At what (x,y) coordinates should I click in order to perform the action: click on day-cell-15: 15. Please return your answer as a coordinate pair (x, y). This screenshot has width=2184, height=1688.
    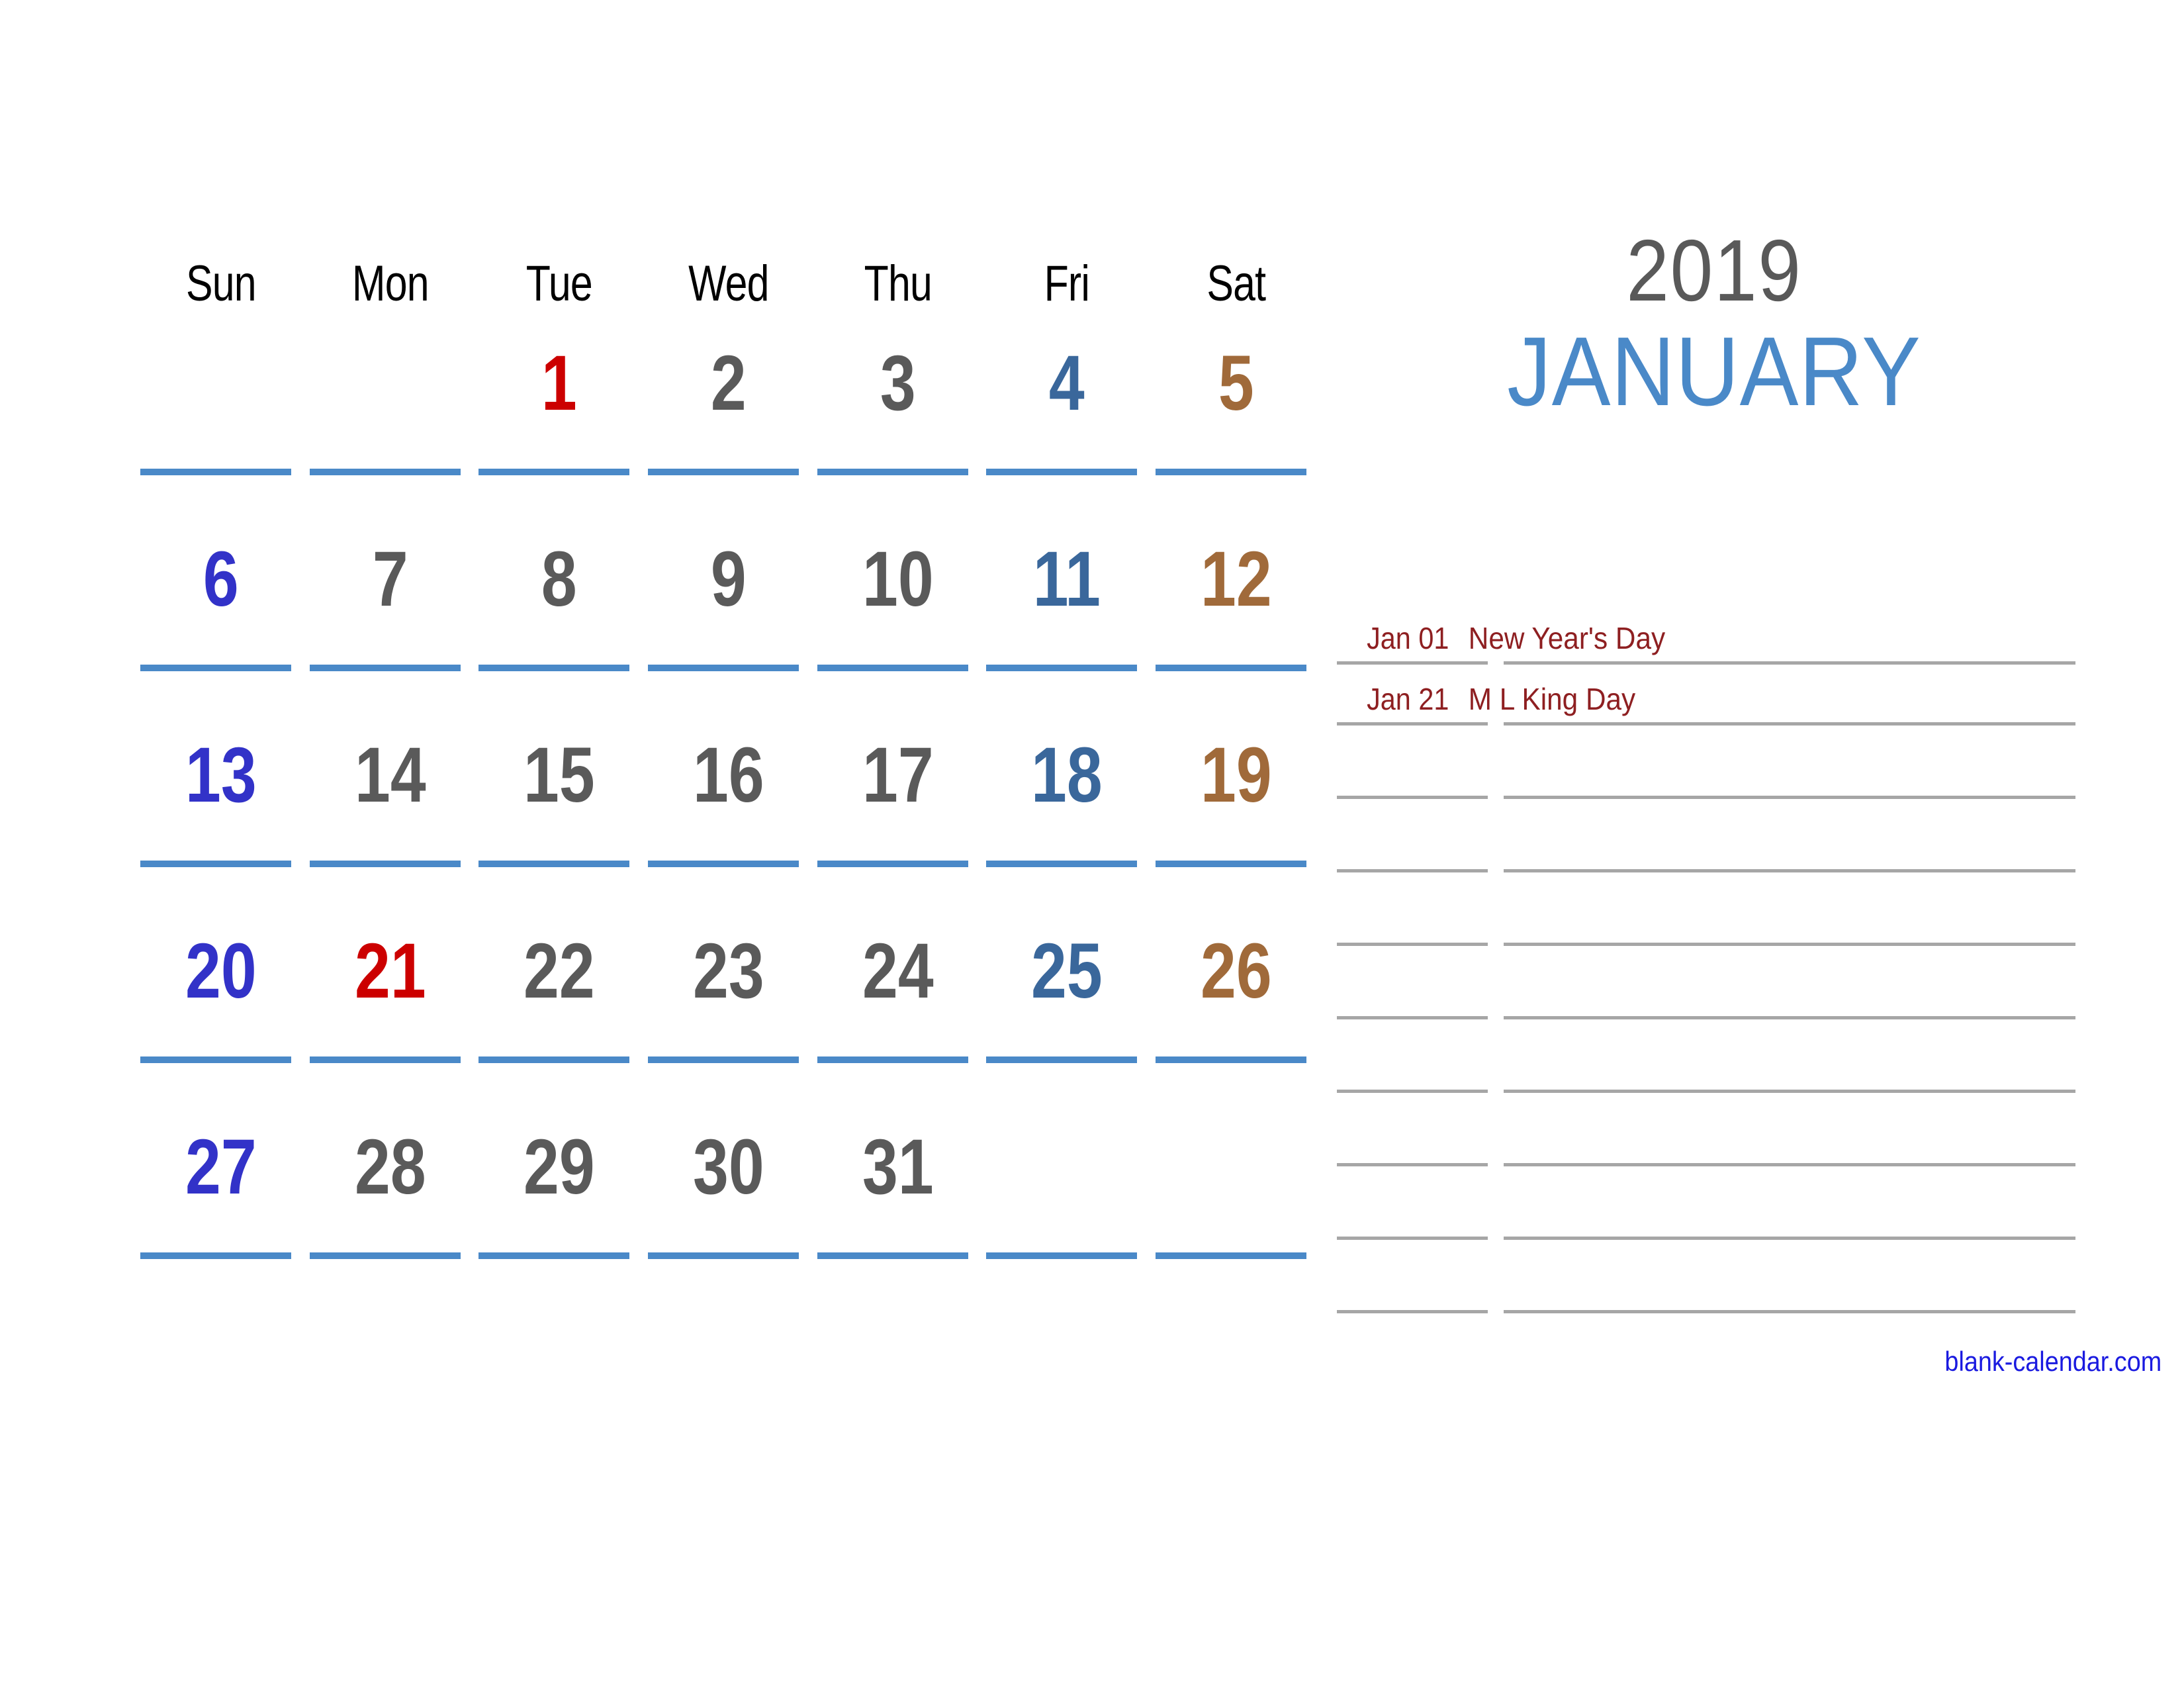
    Looking at the image, I should click on (559, 800).